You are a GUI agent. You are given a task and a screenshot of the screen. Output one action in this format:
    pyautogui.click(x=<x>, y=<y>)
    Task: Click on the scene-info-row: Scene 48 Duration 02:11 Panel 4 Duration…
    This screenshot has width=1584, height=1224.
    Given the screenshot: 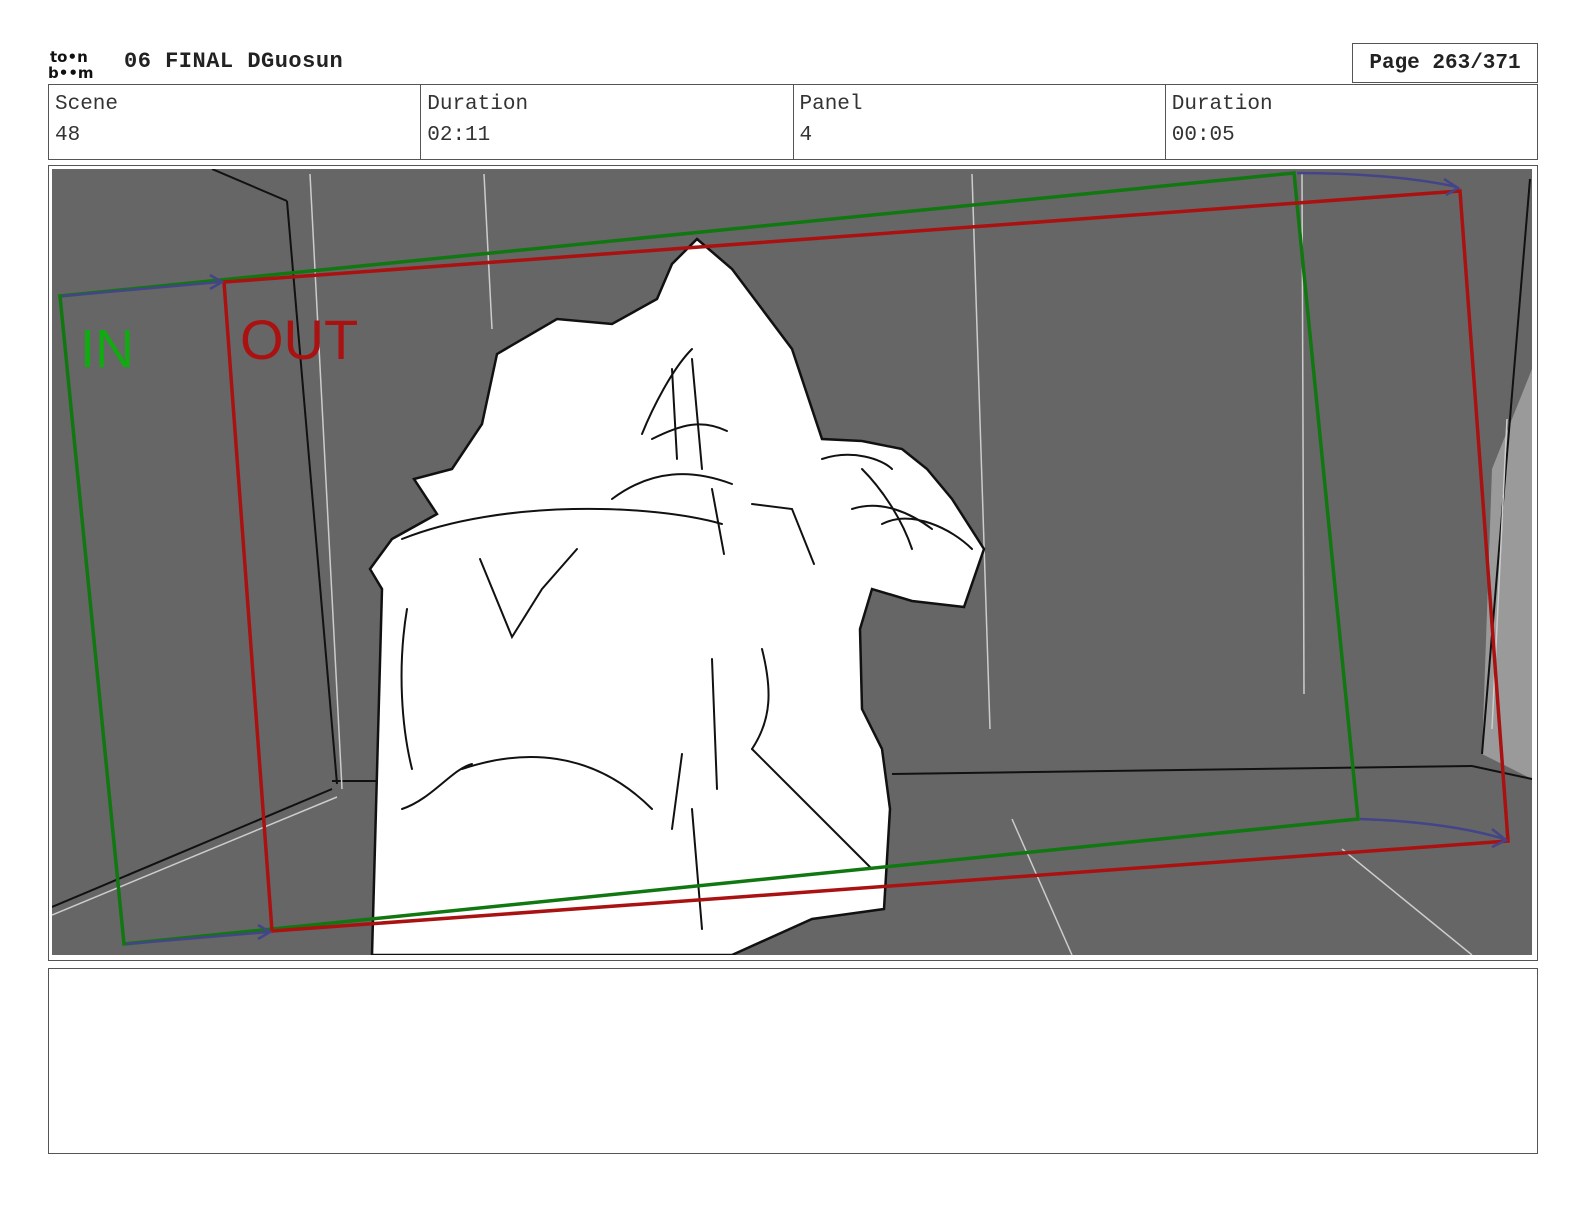 What is the action you would take?
    pyautogui.click(x=793, y=122)
    